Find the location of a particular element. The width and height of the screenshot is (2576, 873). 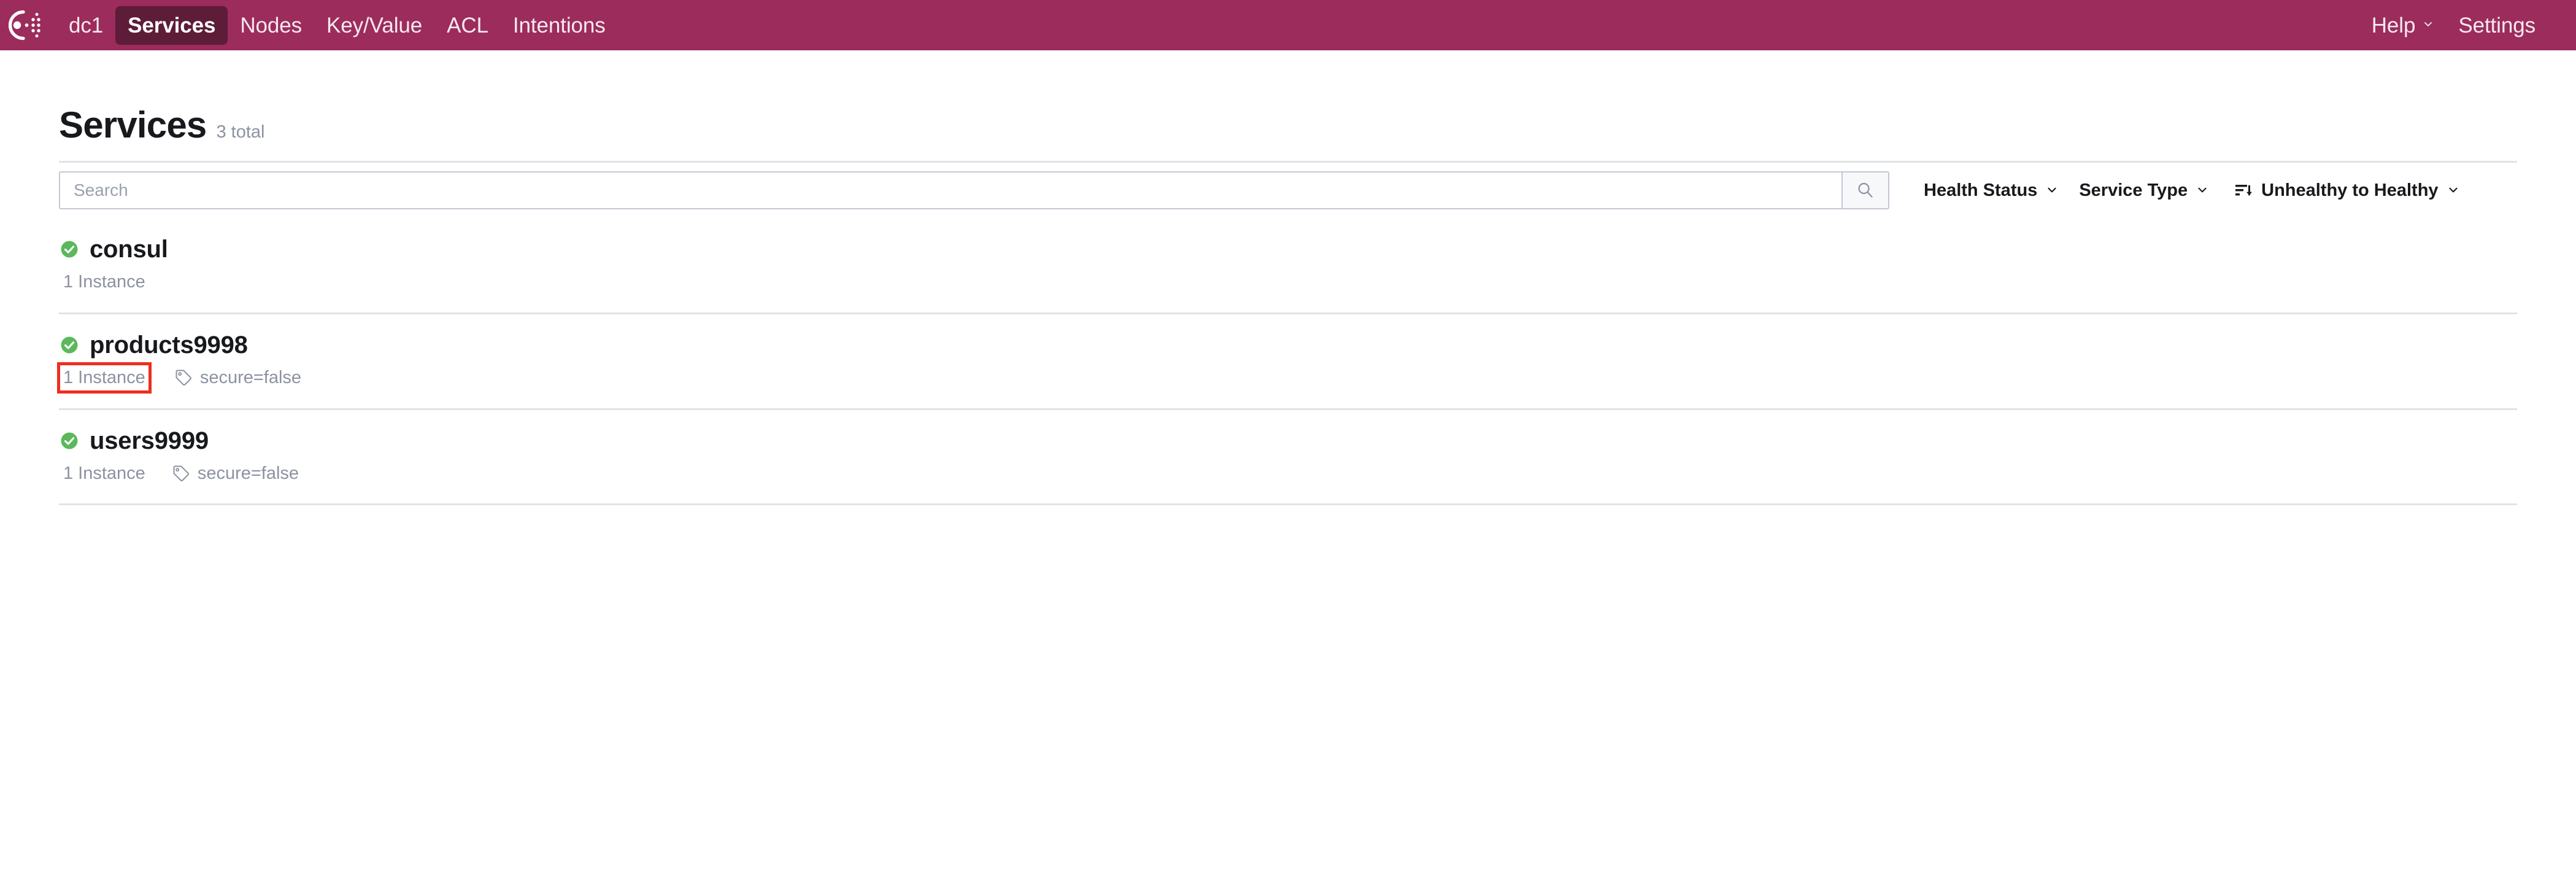

service-title-row: products9998 is located at coordinates (1288, 345).